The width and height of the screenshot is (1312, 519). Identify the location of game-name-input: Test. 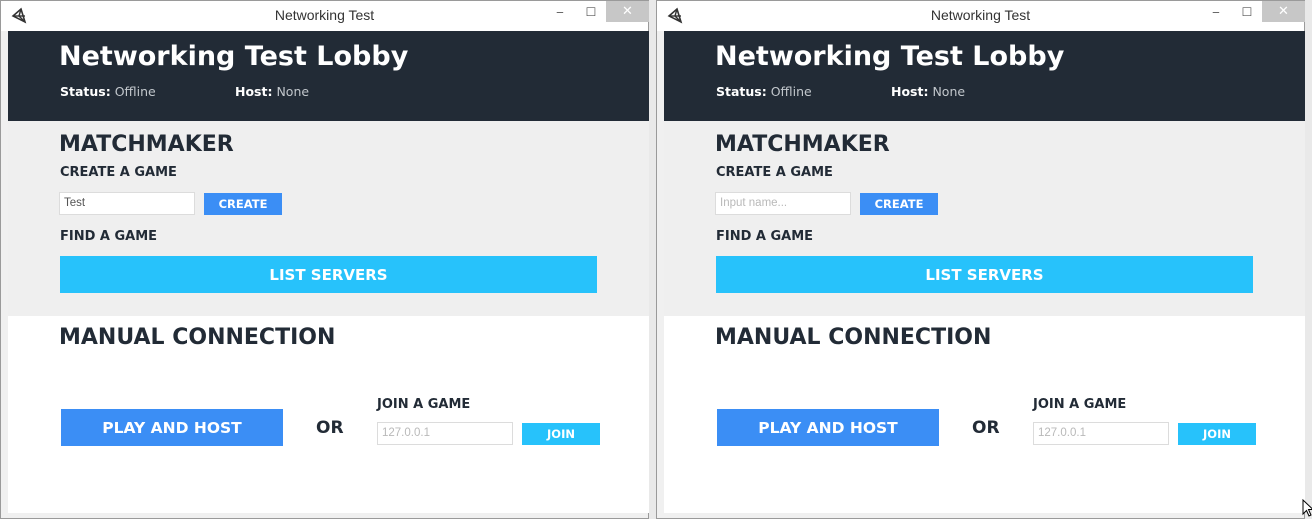
(127, 203).